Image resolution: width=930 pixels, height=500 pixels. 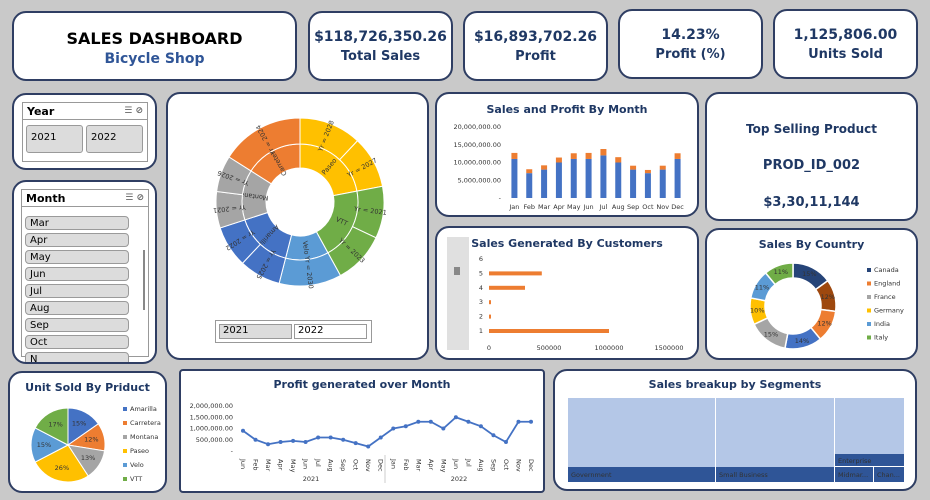 I want to click on month-item-n: N, so click(x=77, y=357).